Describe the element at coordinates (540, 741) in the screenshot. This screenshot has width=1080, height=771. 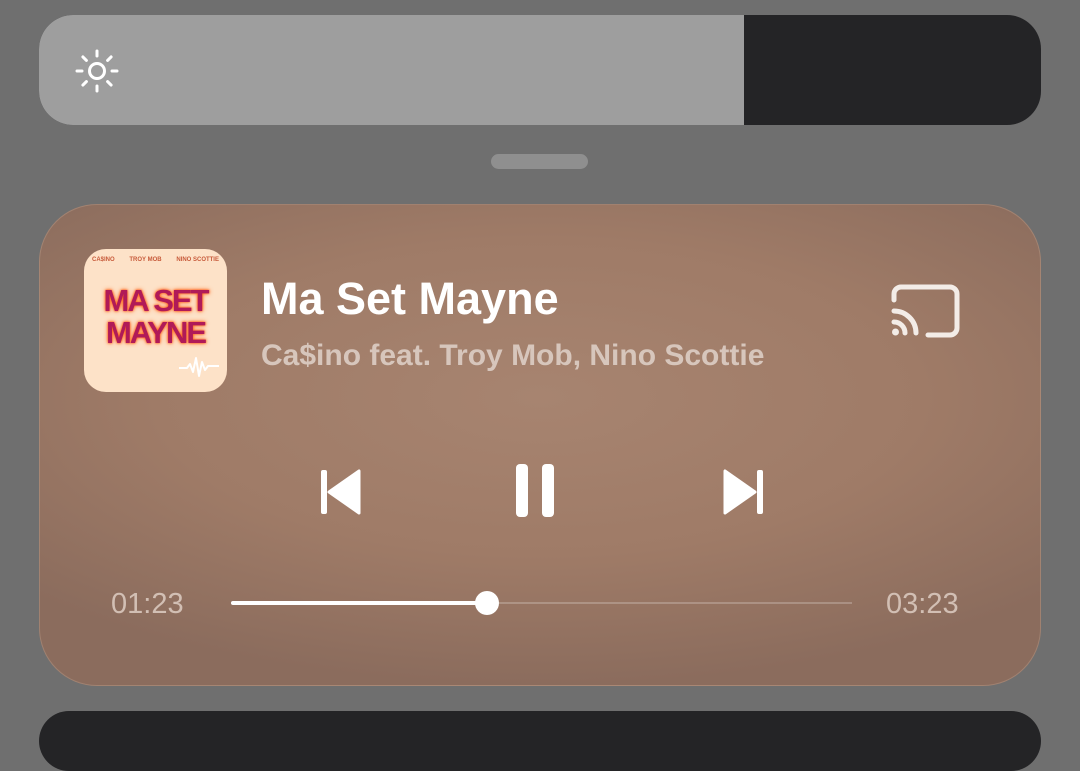
I see `next-panel` at that location.